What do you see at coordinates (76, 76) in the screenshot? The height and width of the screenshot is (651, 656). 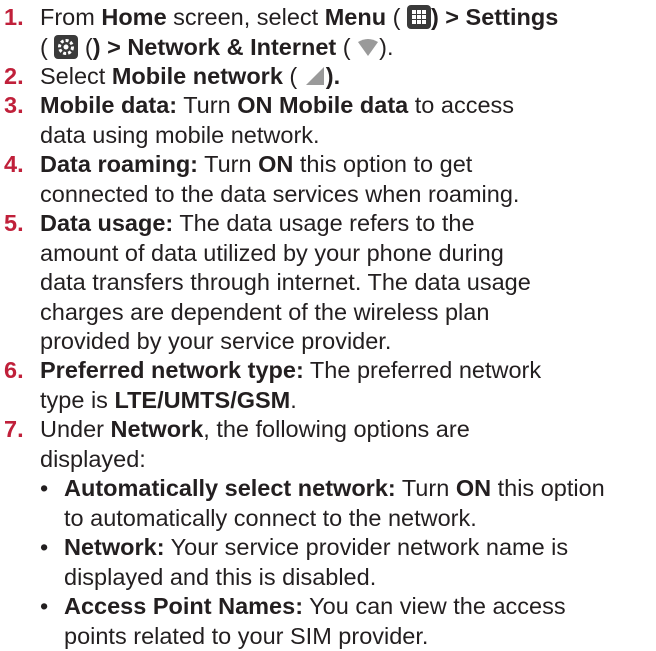 I see `step-text: Select` at bounding box center [76, 76].